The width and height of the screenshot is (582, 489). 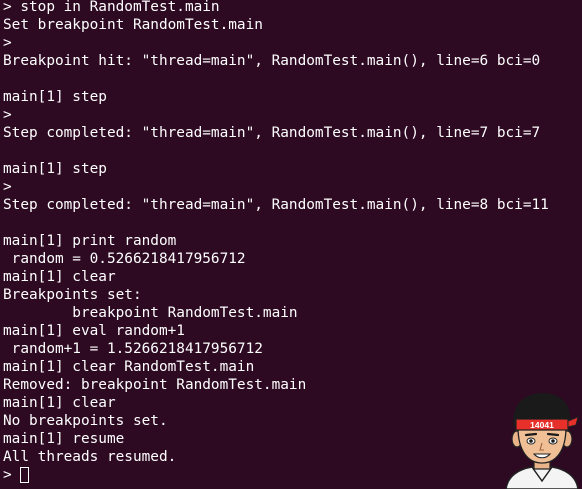 I want to click on terminal-line: main[1] eval random+1, so click(x=94, y=331).